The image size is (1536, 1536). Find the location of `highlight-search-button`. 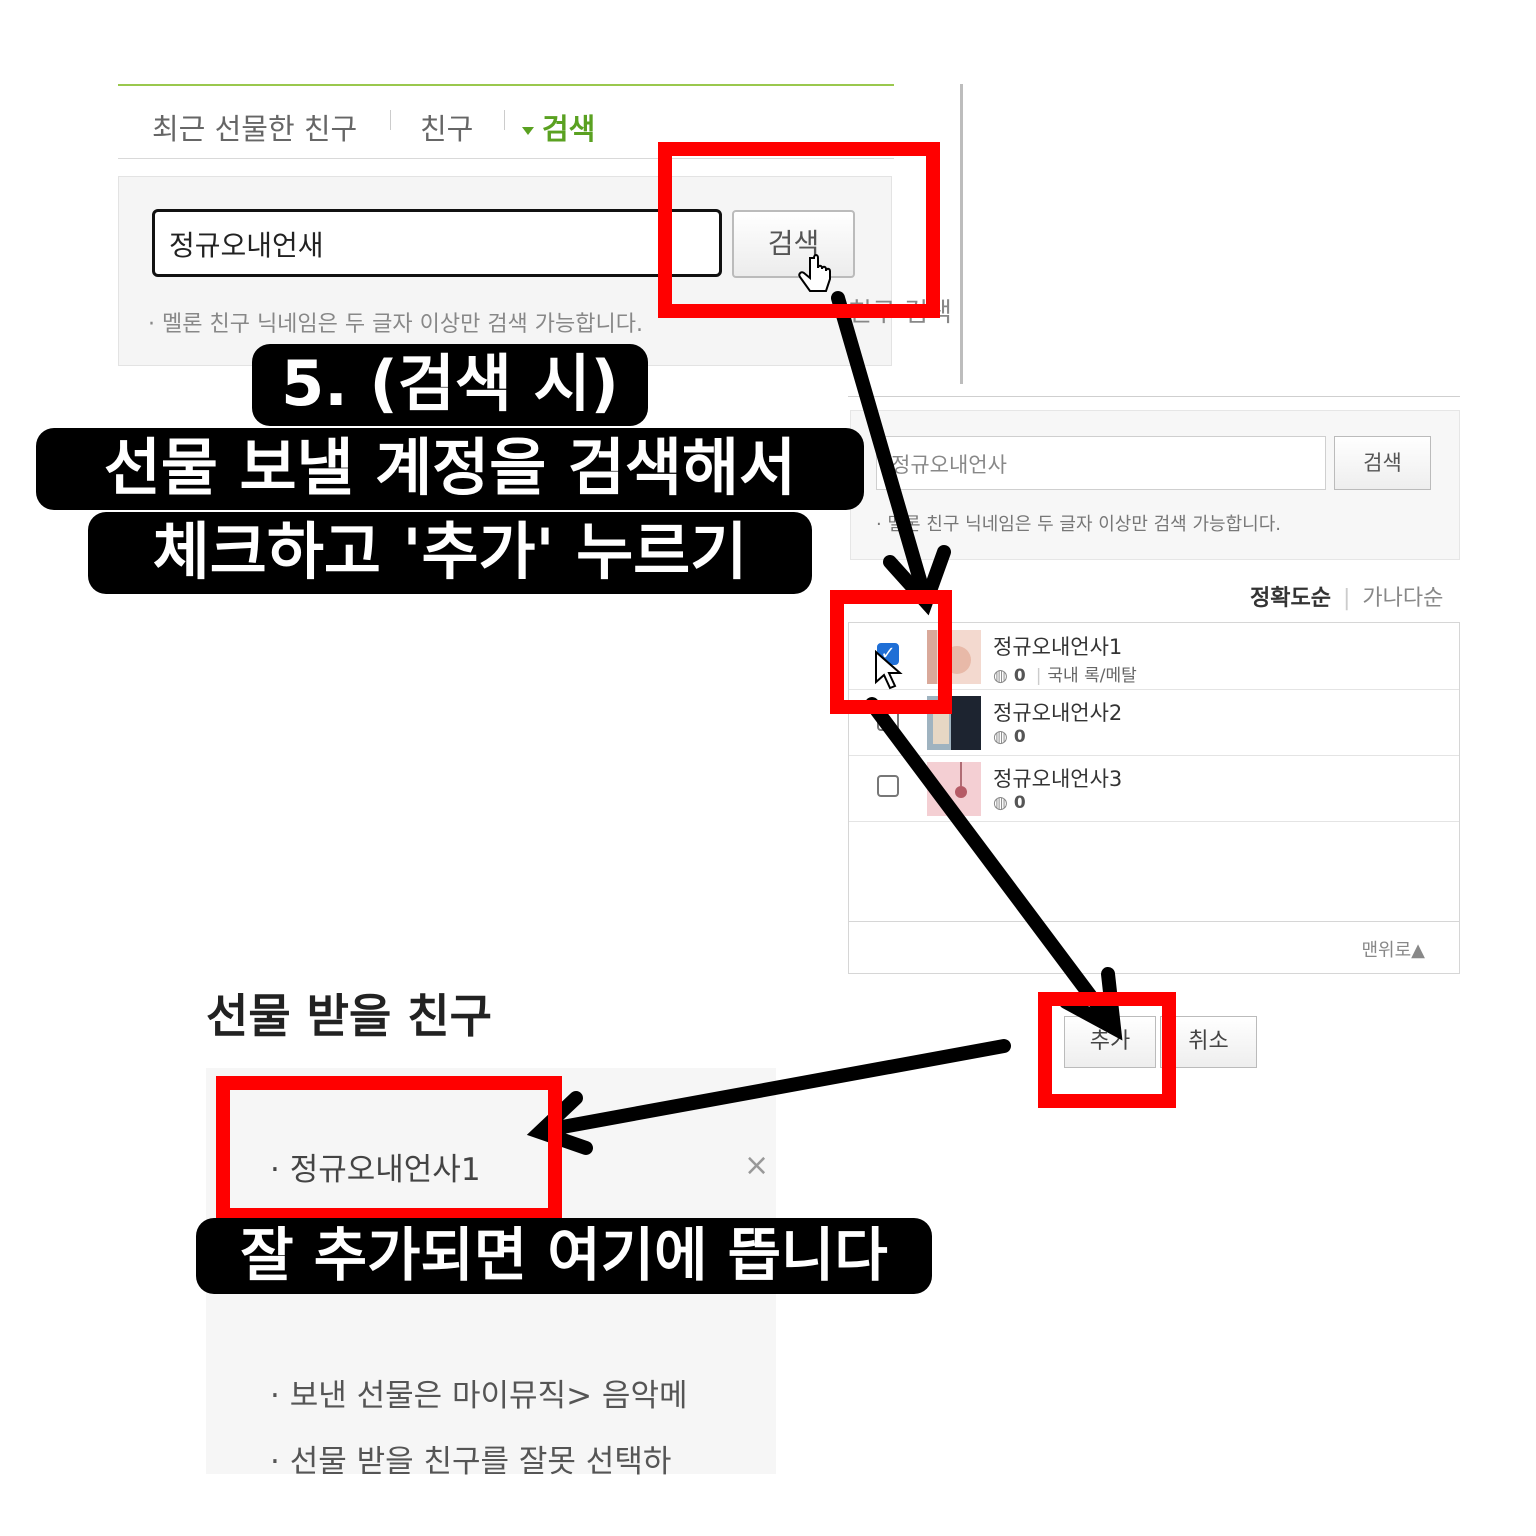

highlight-search-button is located at coordinates (799, 230).